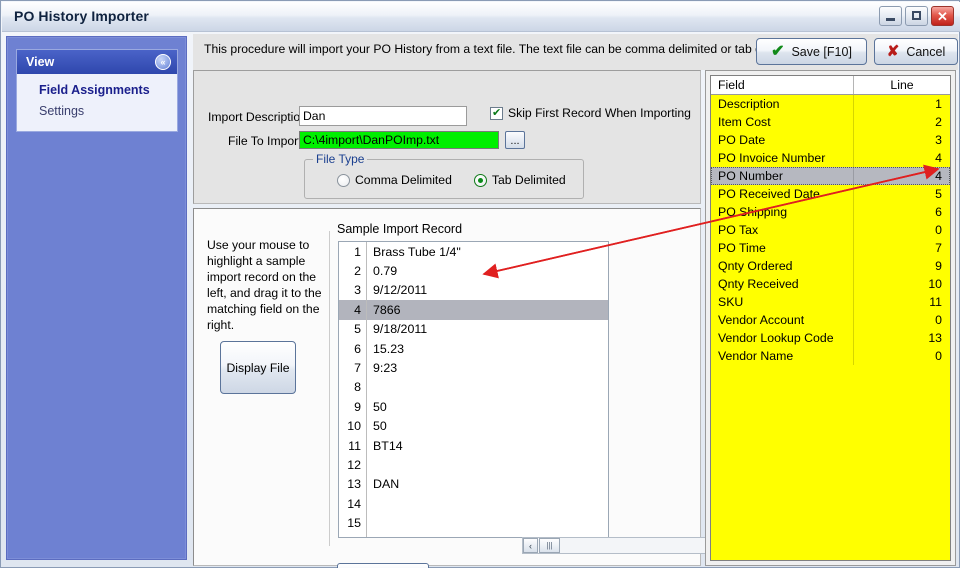 The image size is (960, 568). What do you see at coordinates (916, 51) in the screenshot?
I see `cancel-button: ✘ Cancel` at bounding box center [916, 51].